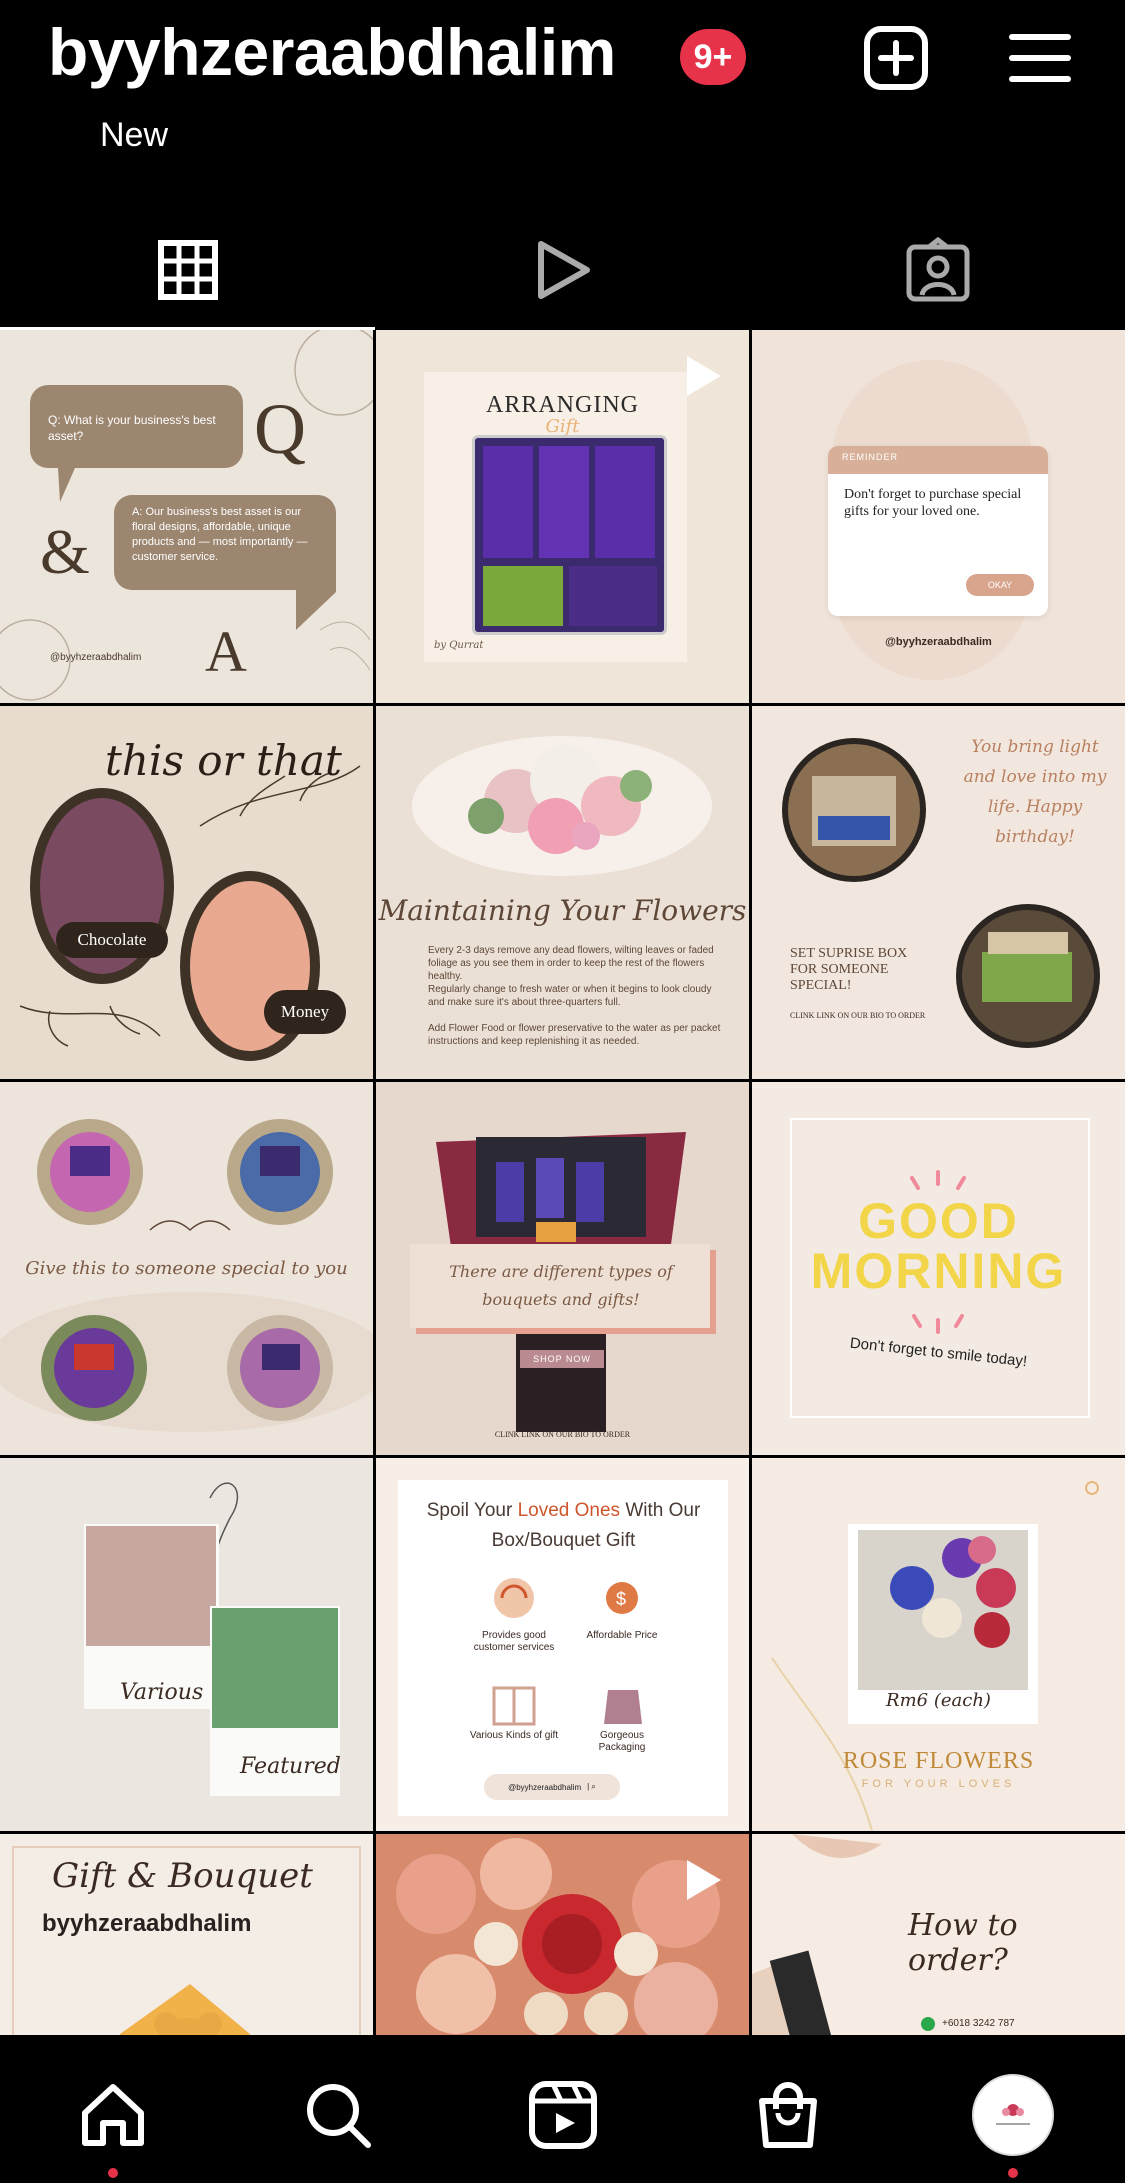 The image size is (1125, 2183). Describe the element at coordinates (223, 760) in the screenshot. I see `this-or-that-title: this or that` at that location.